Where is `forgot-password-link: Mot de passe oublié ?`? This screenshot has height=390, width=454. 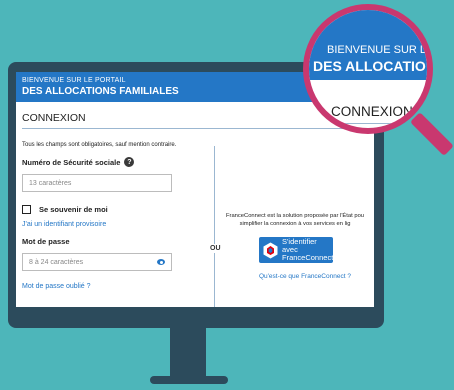 forgot-password-link: Mot de passe oublié ? is located at coordinates (117, 286).